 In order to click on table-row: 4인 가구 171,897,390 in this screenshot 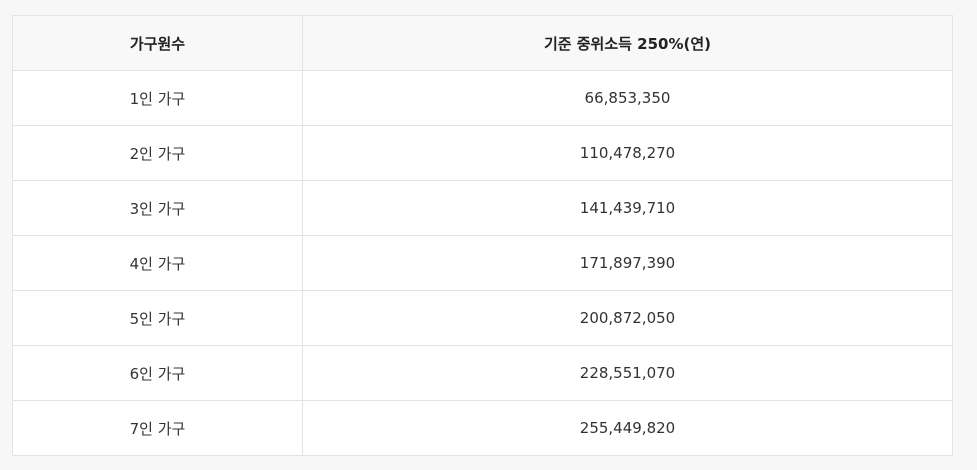, I will do `click(482, 263)`.